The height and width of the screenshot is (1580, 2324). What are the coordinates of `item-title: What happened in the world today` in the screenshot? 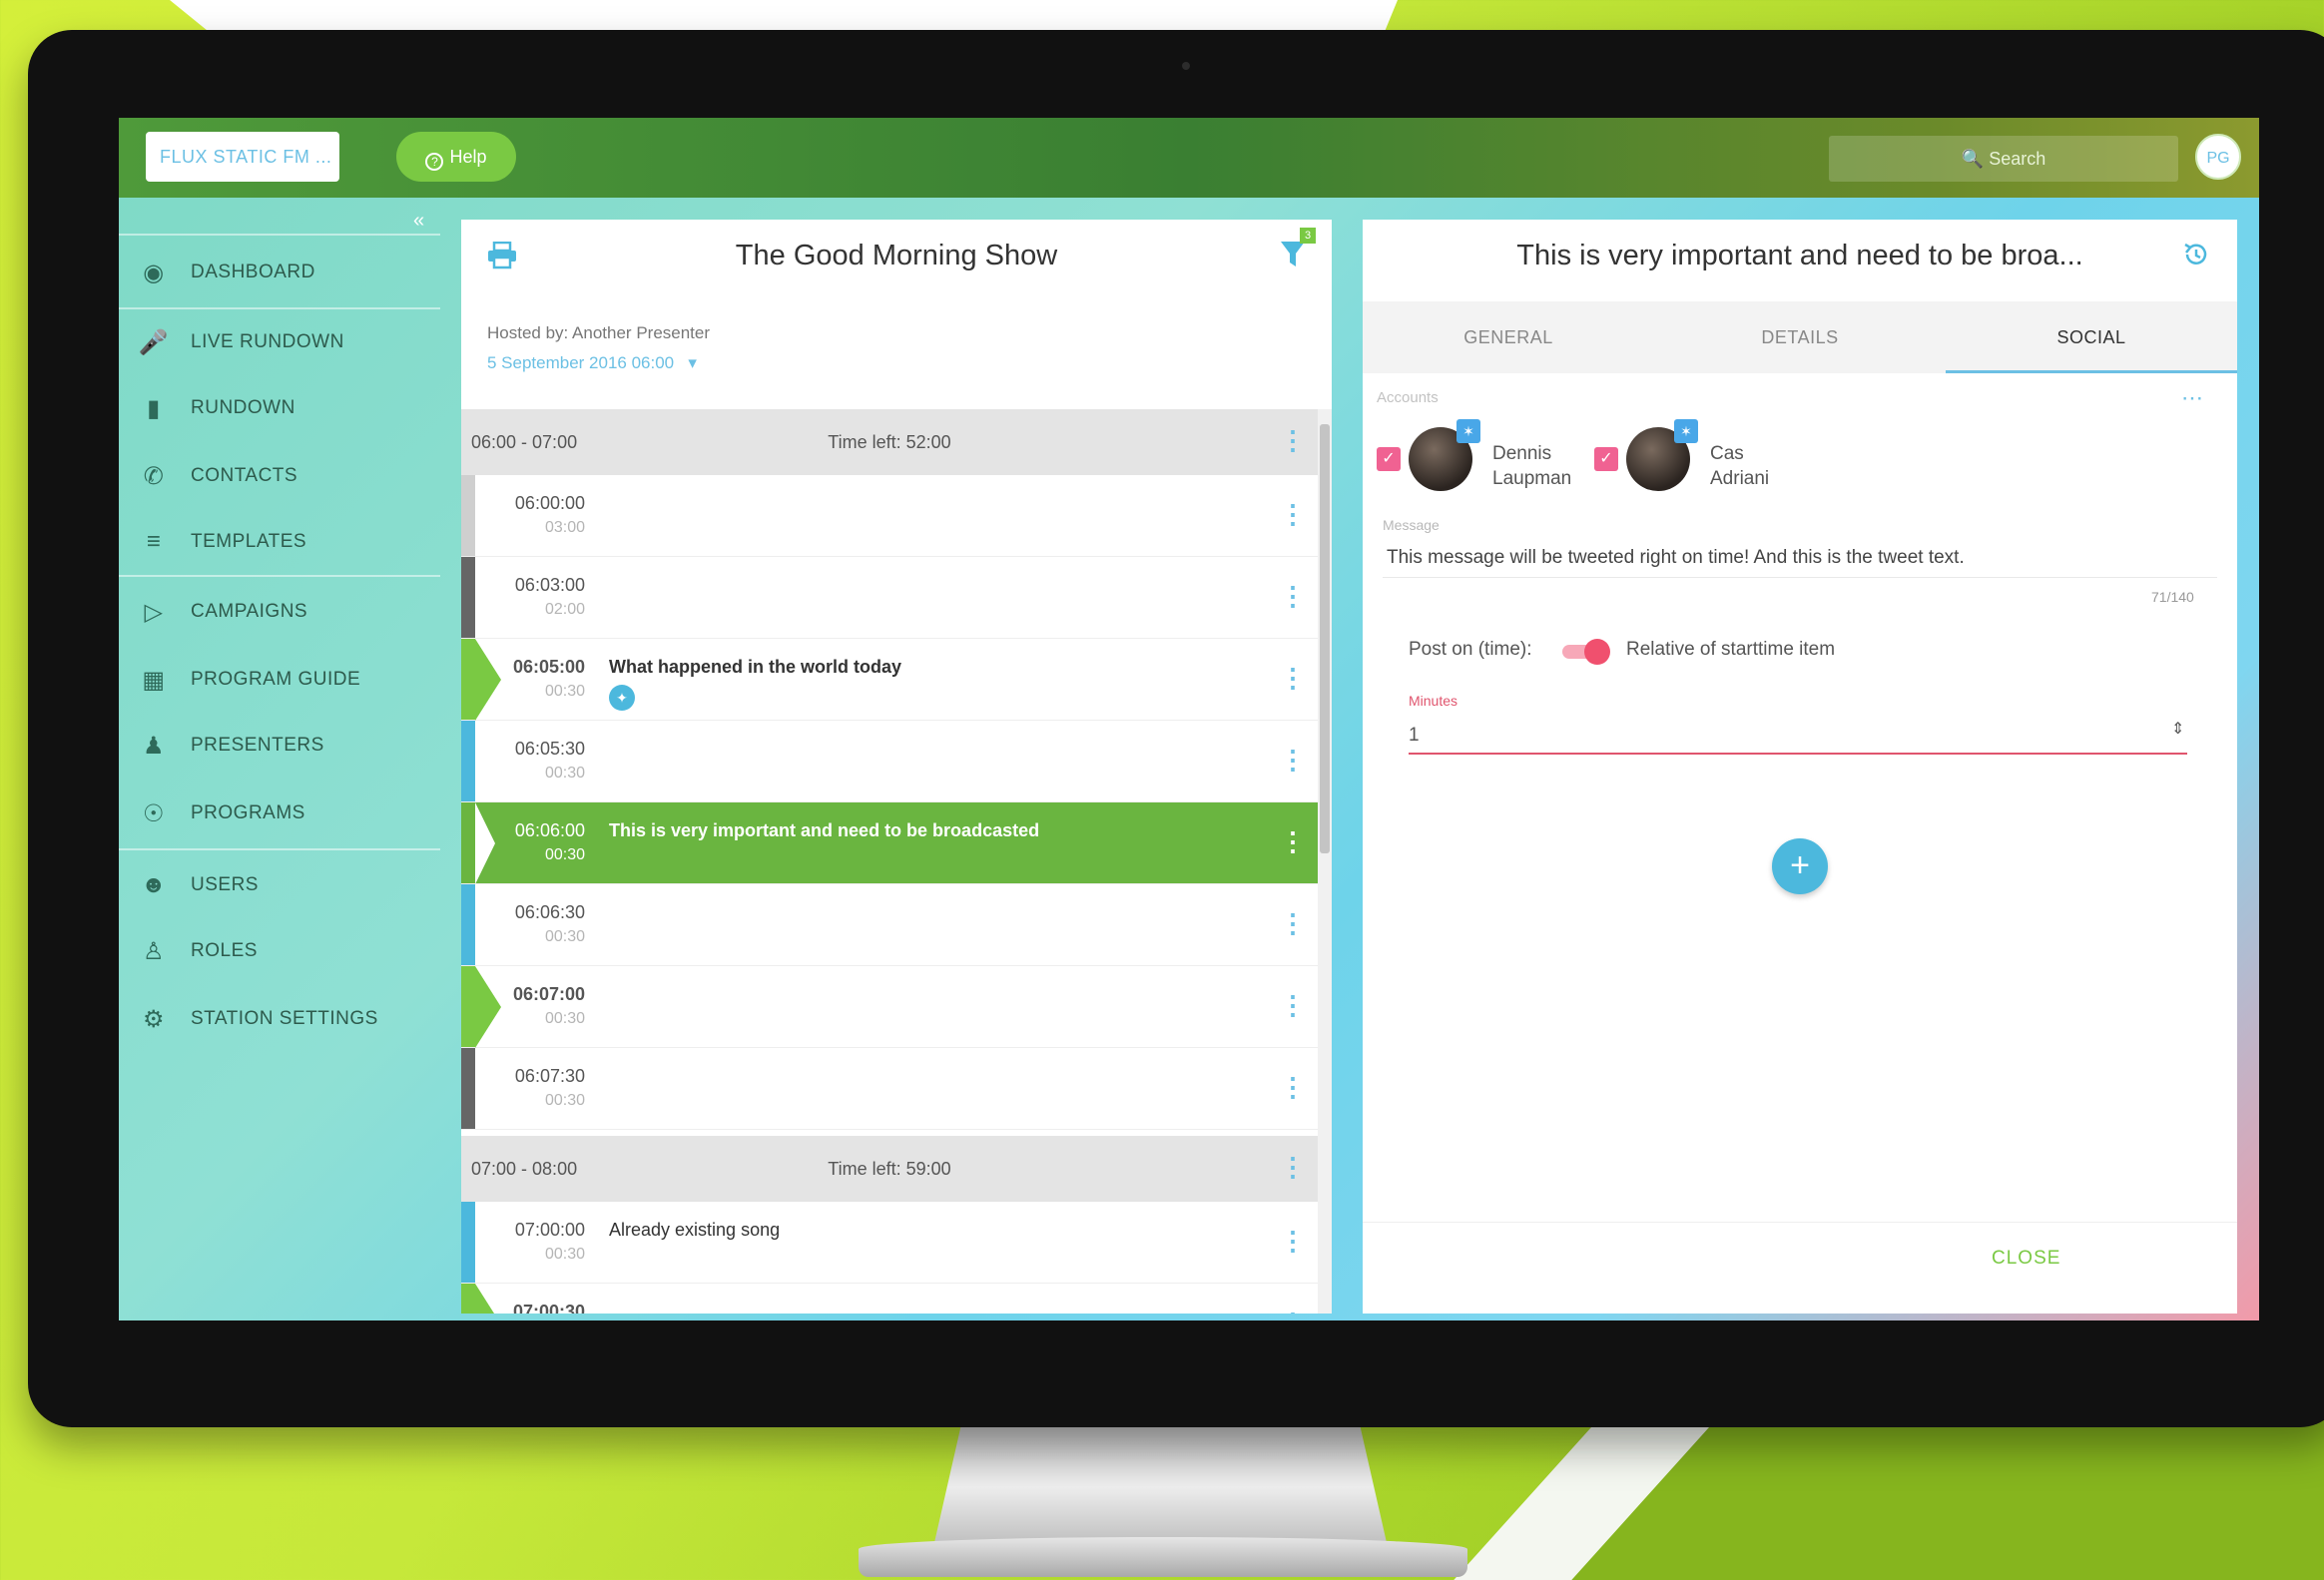 It's located at (756, 667).